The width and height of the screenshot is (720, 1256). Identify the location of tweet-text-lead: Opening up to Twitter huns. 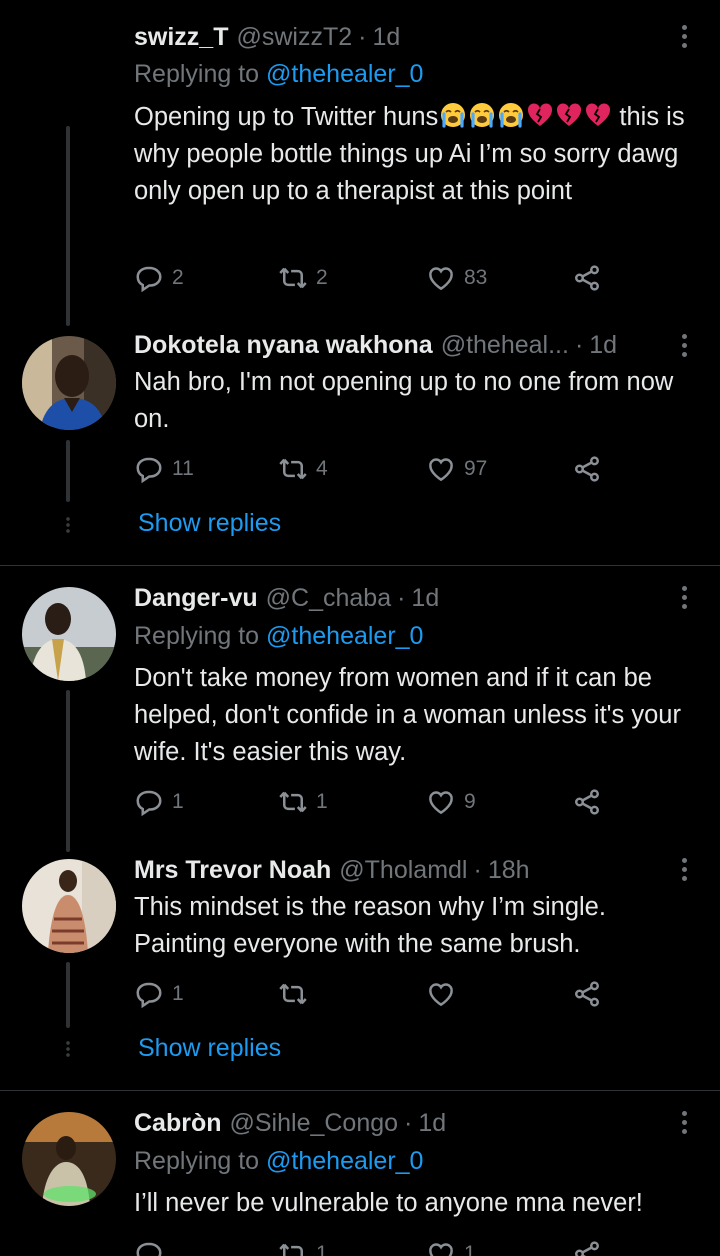
(286, 117).